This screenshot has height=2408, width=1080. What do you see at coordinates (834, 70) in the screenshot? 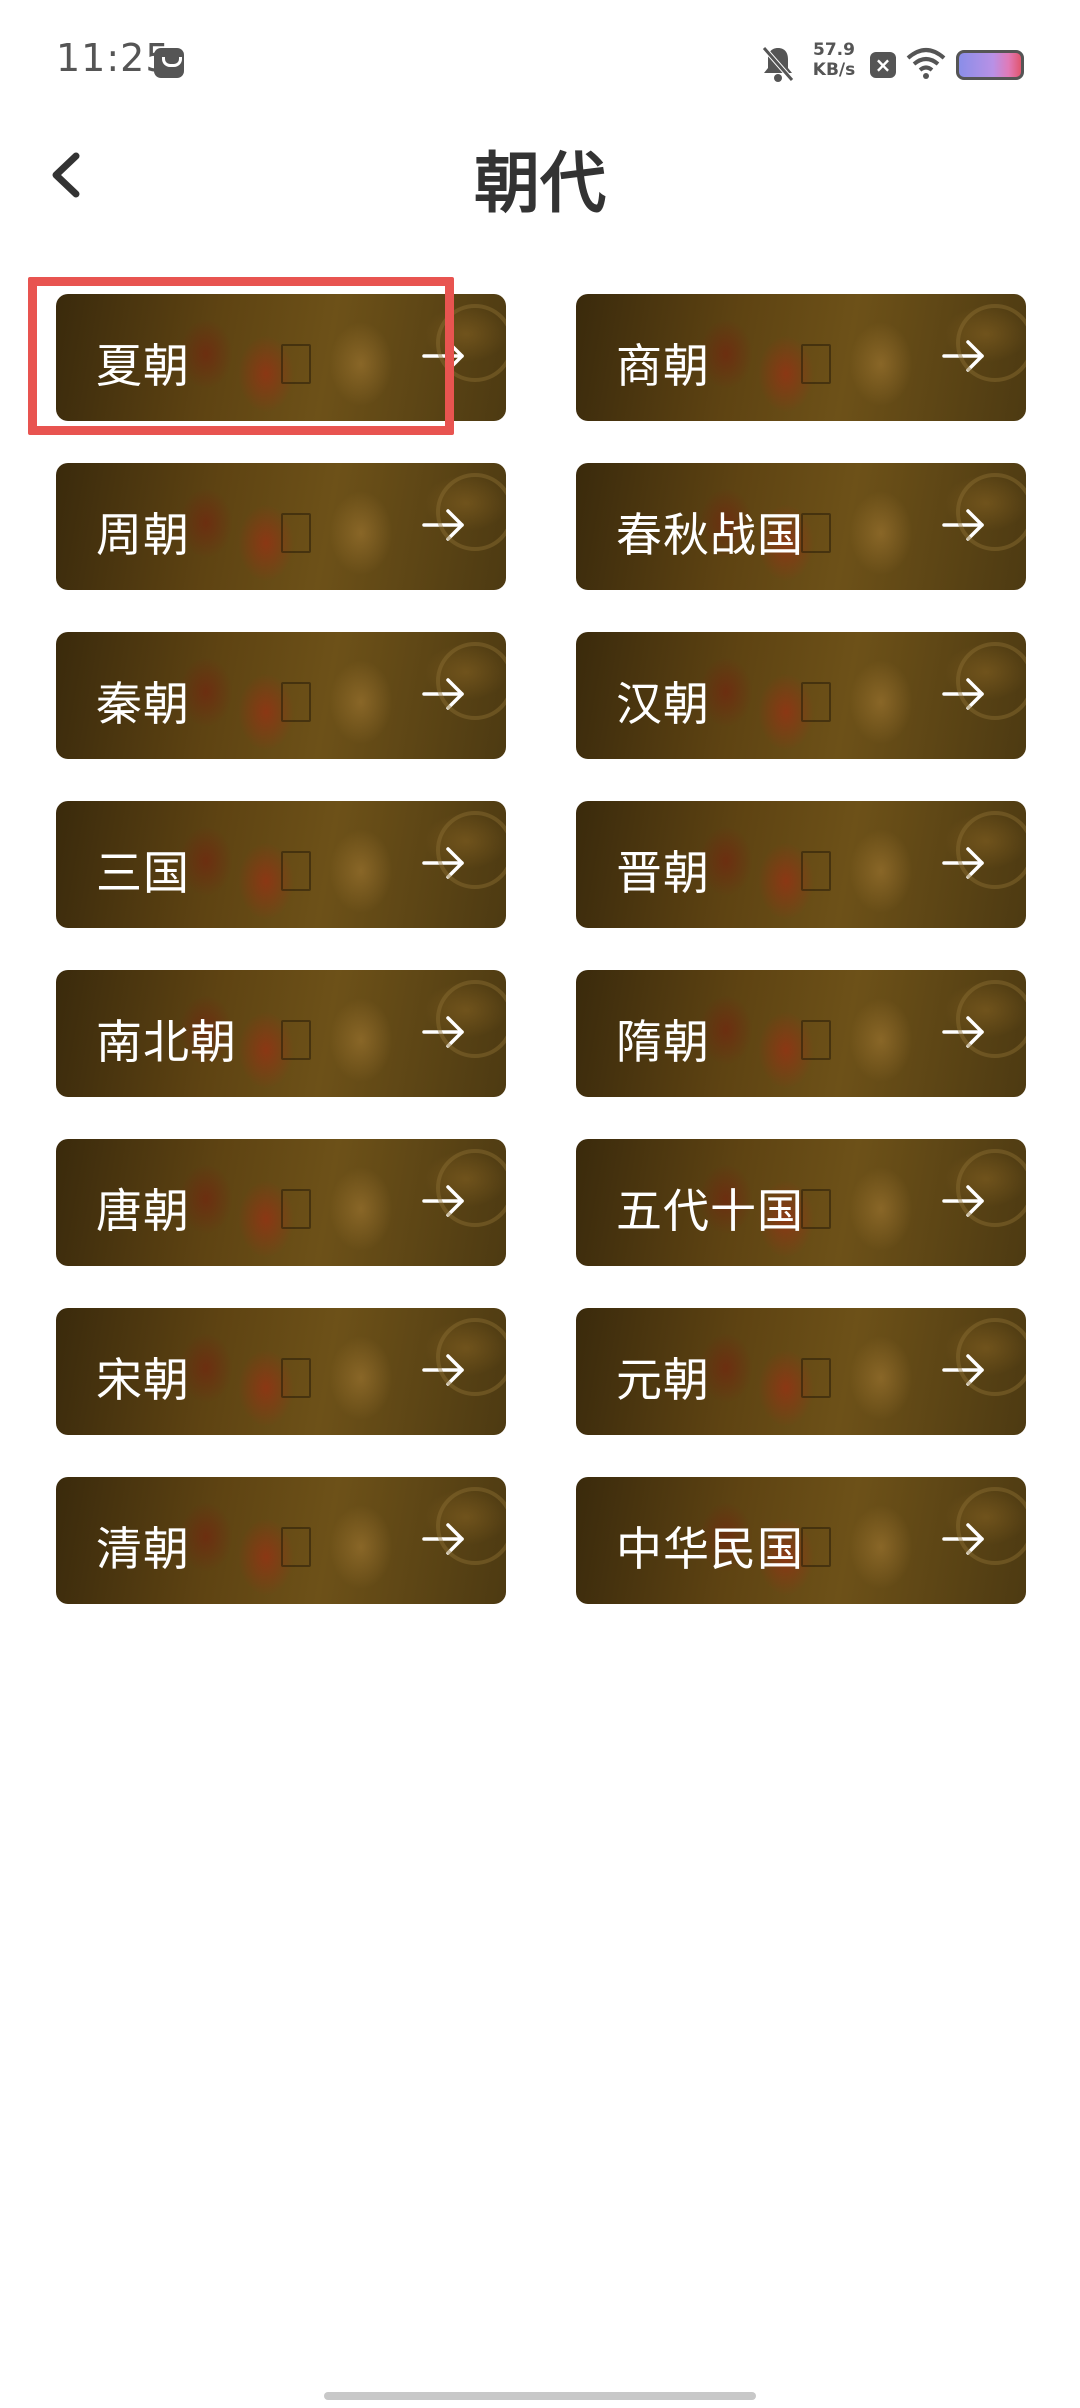
I see `speed-unit: KB/s` at bounding box center [834, 70].